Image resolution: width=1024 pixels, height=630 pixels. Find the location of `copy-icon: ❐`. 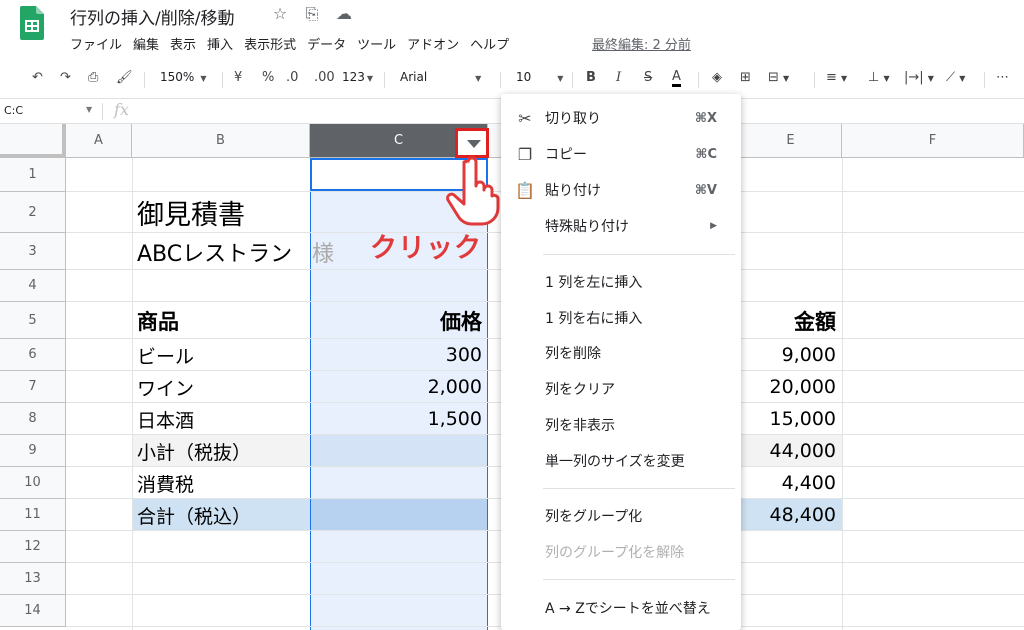

copy-icon: ❐ is located at coordinates (525, 154).